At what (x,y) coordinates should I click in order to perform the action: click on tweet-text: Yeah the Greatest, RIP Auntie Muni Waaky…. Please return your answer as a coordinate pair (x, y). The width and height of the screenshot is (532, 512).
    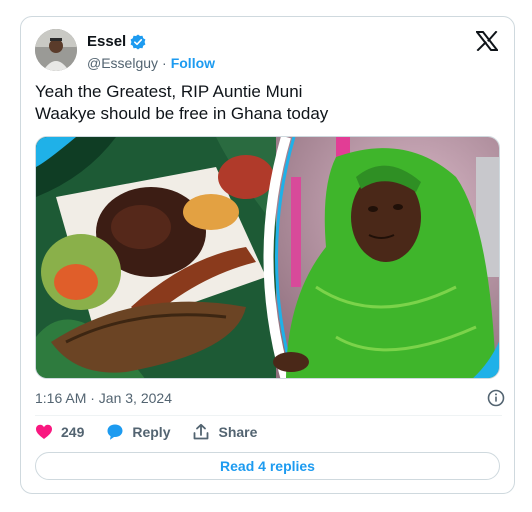
    Looking at the image, I should click on (270, 103).